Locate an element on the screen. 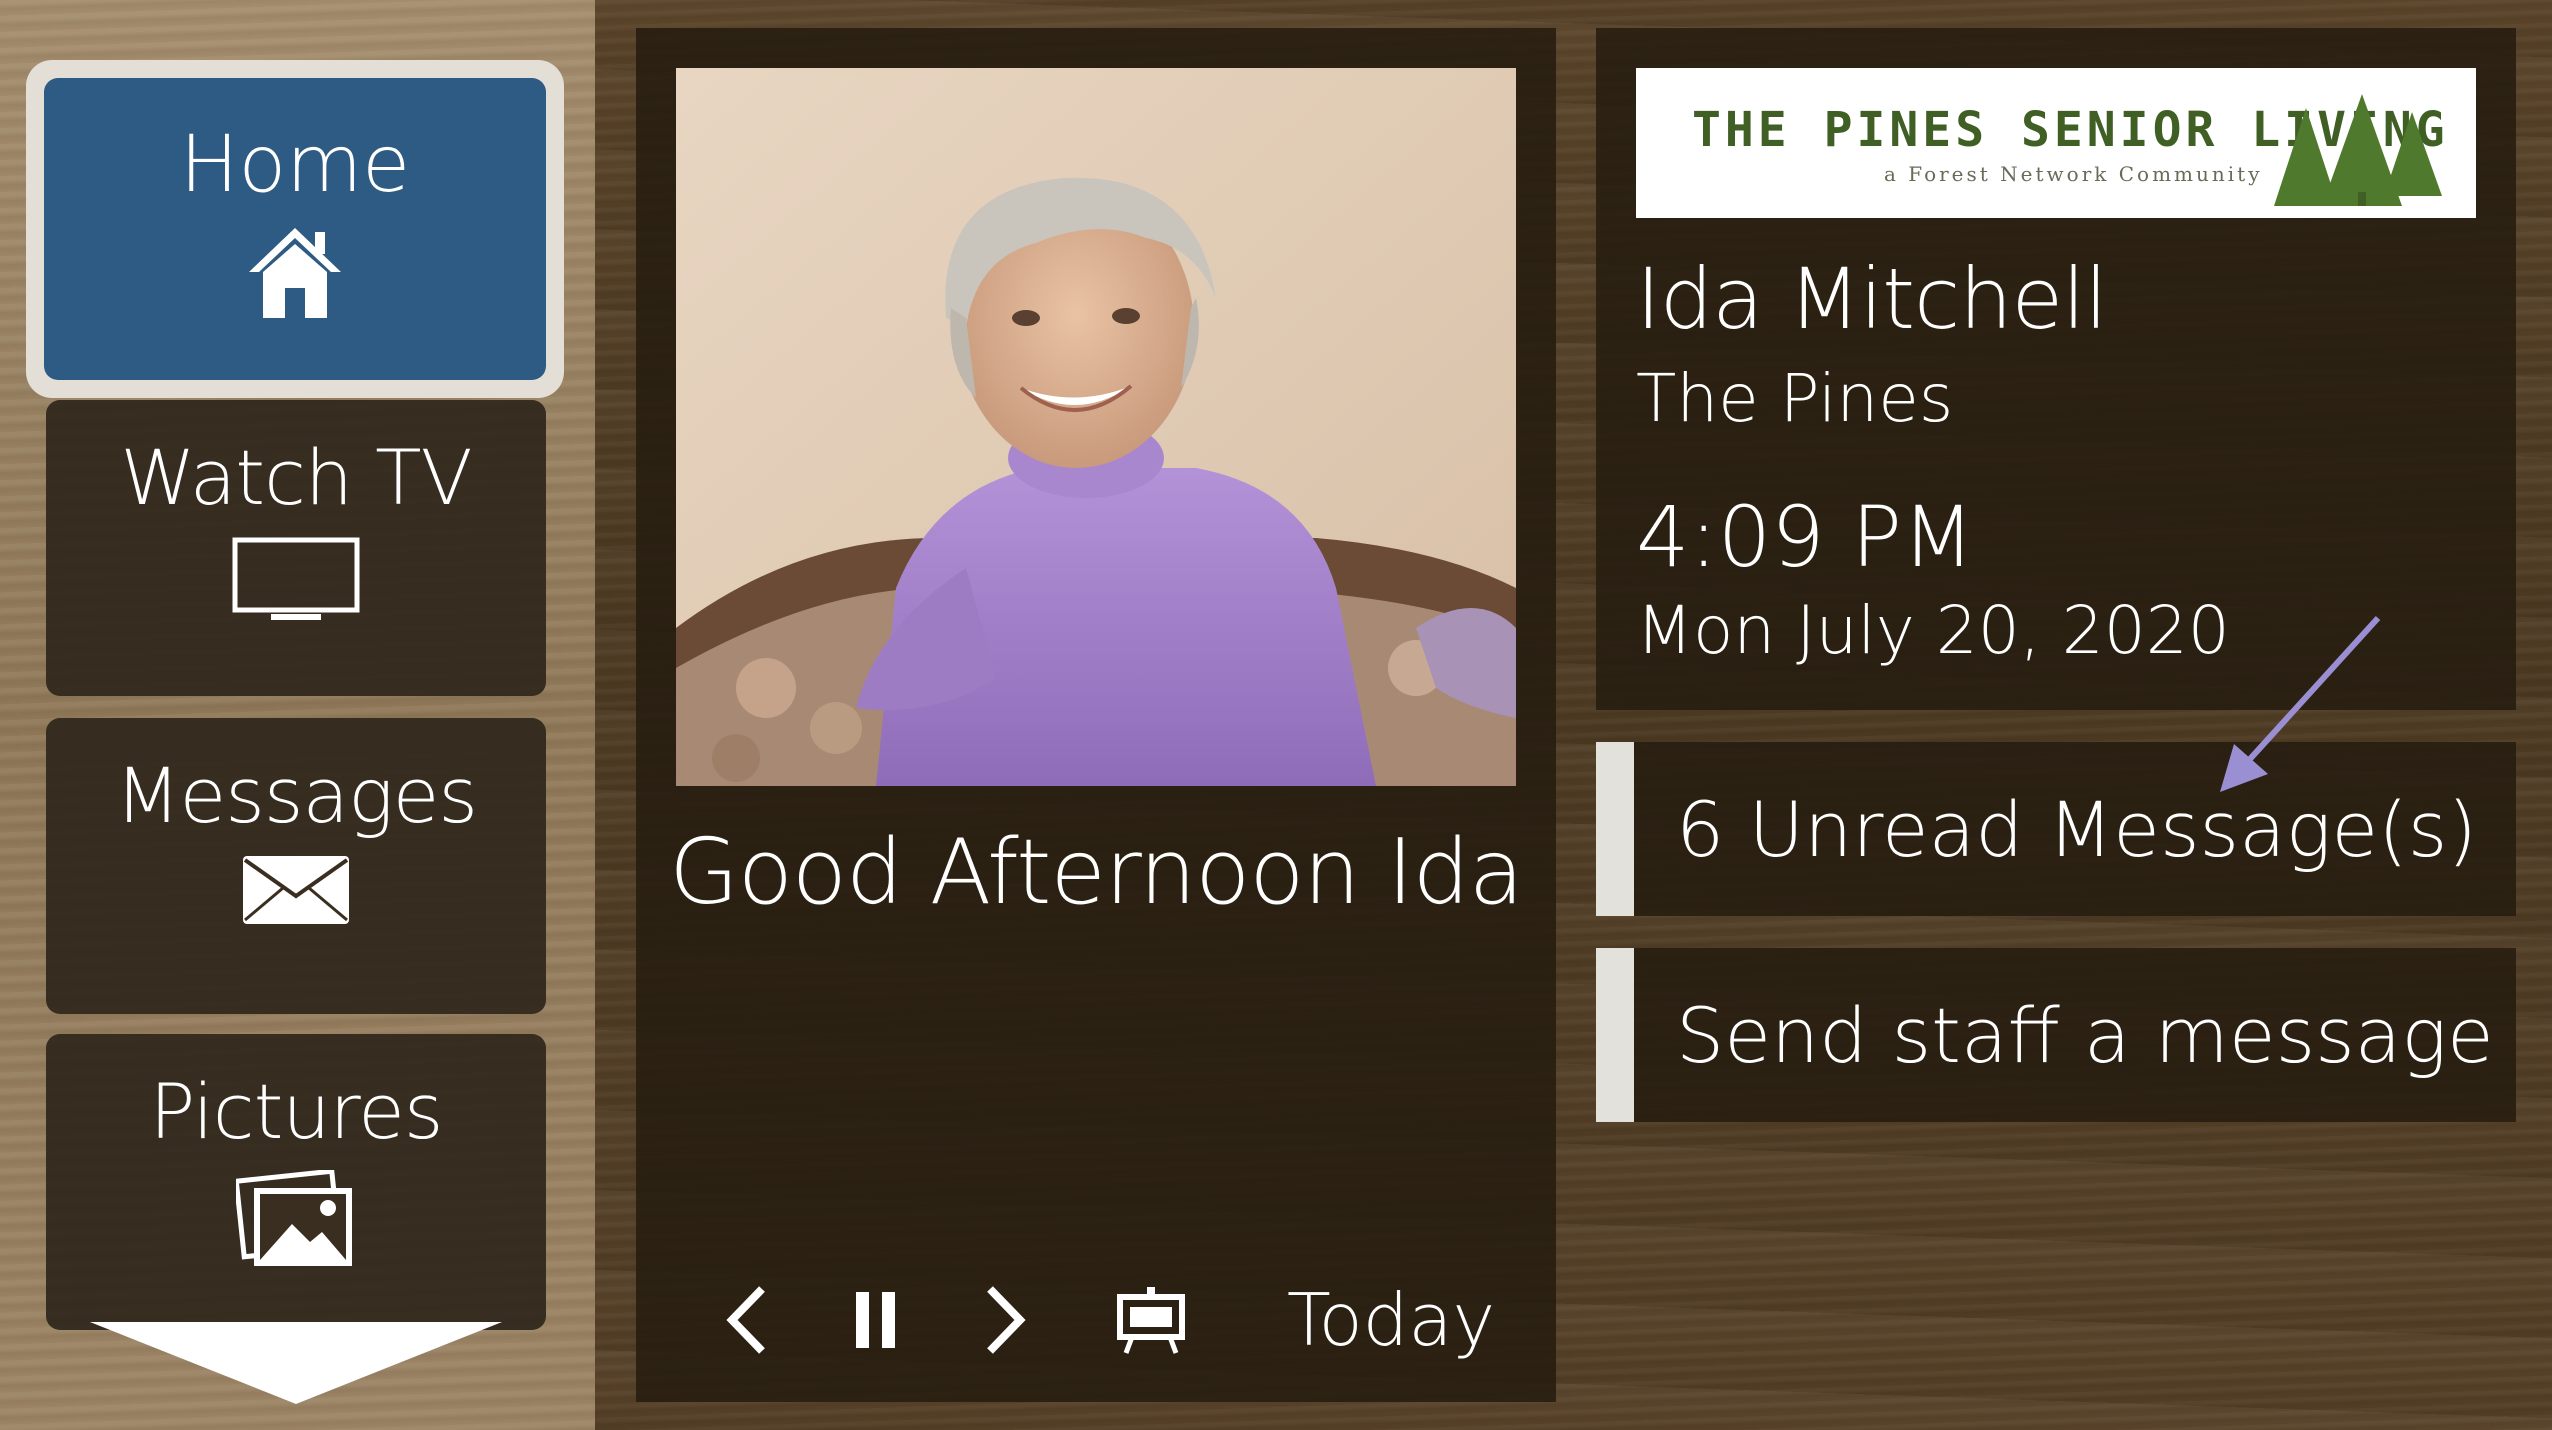  chevron-right-icon is located at coordinates (1006, 1320).